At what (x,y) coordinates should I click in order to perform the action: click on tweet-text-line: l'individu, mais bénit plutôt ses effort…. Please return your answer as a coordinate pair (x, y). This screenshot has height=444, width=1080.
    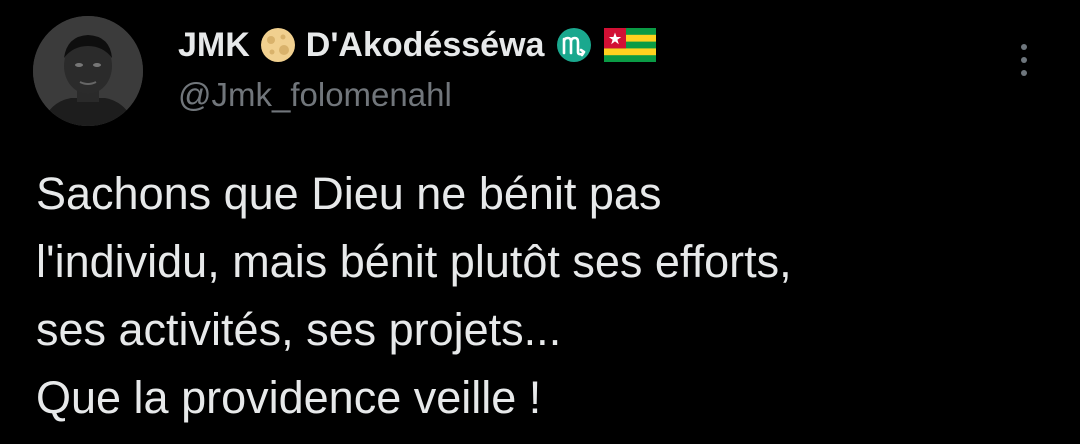
    Looking at the image, I should click on (414, 261).